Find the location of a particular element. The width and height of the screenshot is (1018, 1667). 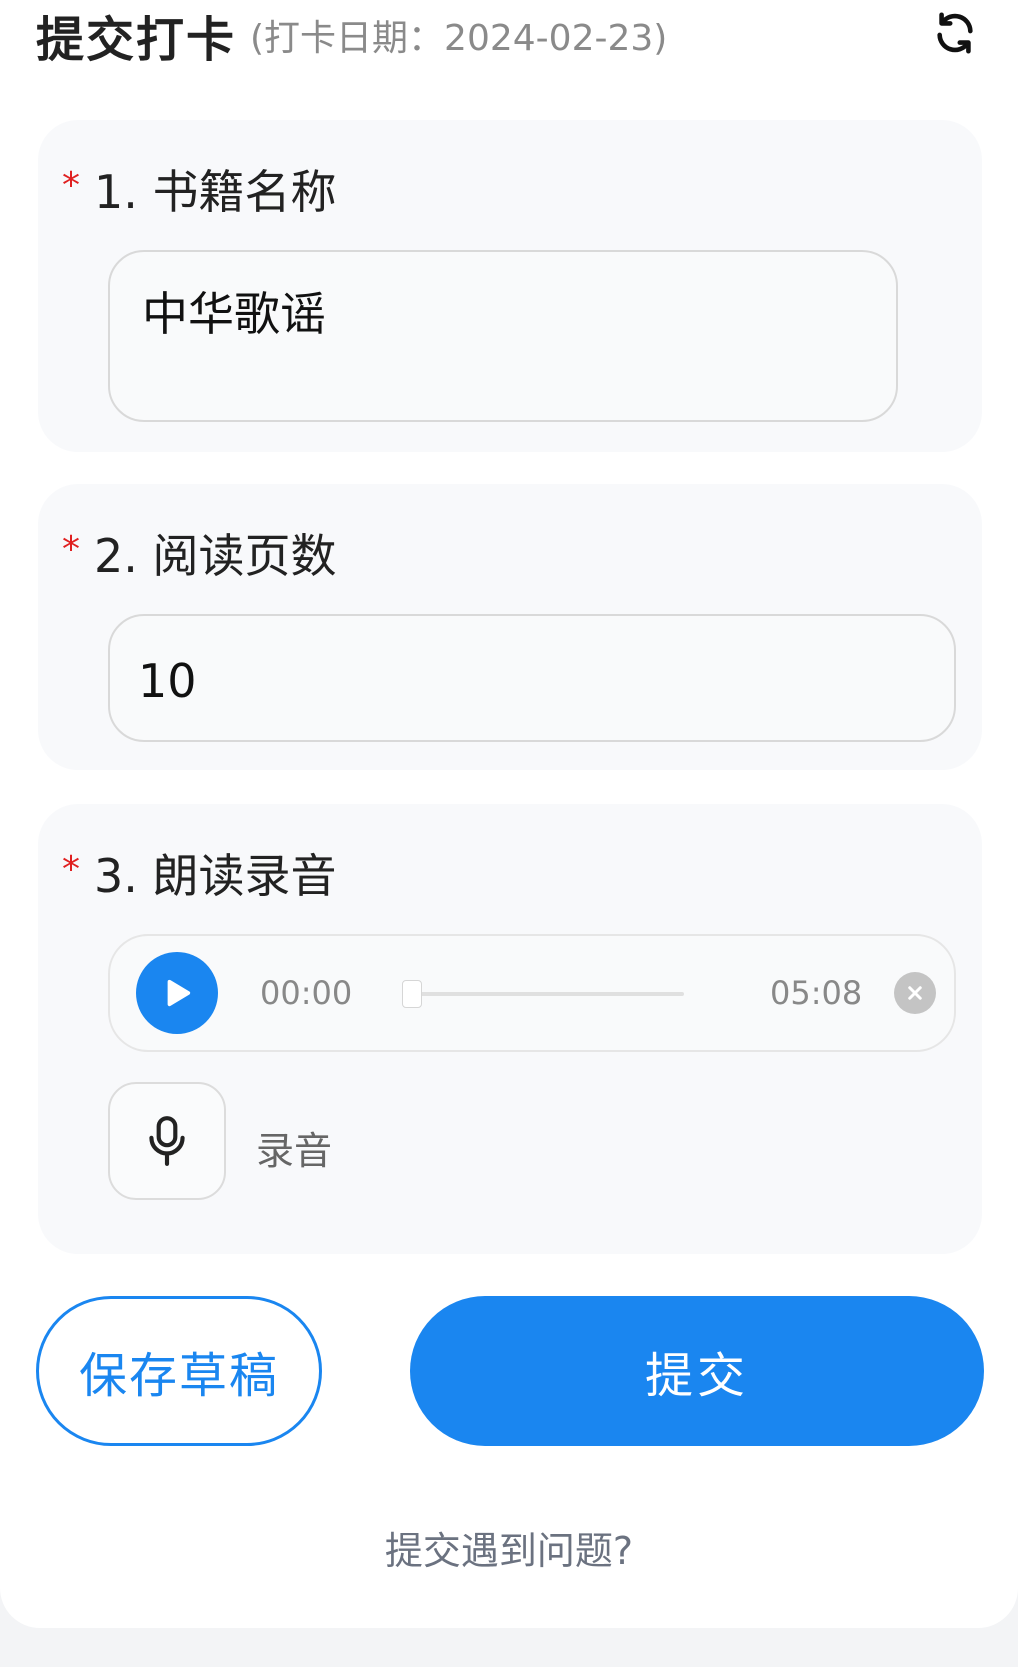

pages-read-value: 10 is located at coordinates (167, 681).